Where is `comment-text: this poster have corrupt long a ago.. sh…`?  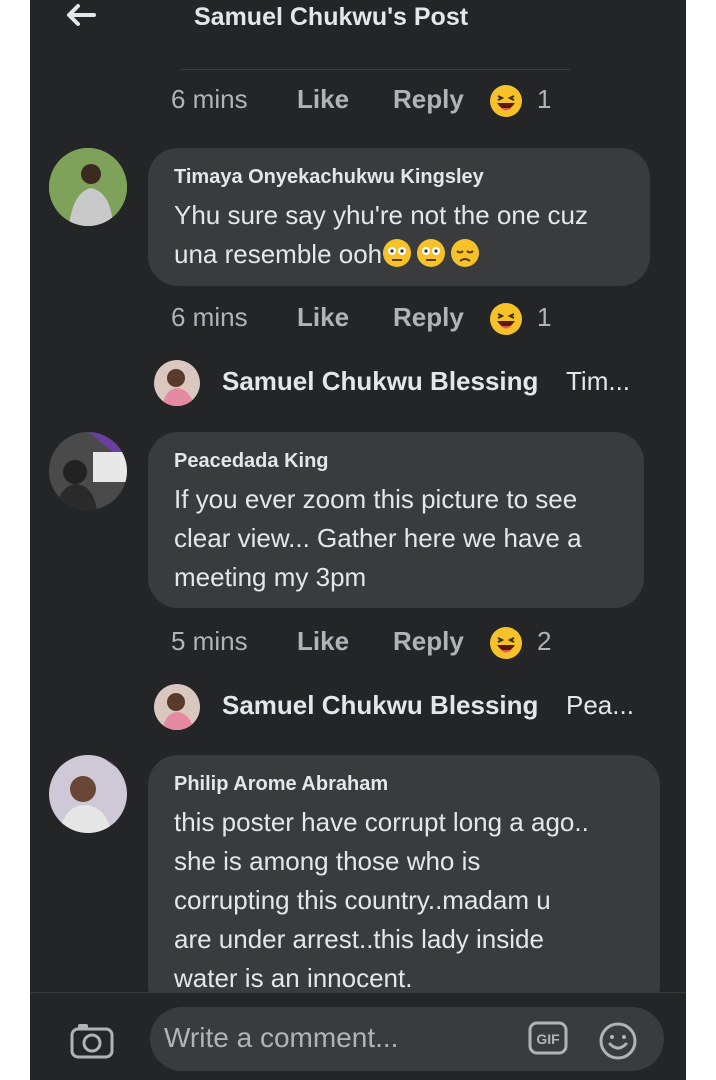 comment-text: this poster have corrupt long a ago.. sh… is located at coordinates (381, 900).